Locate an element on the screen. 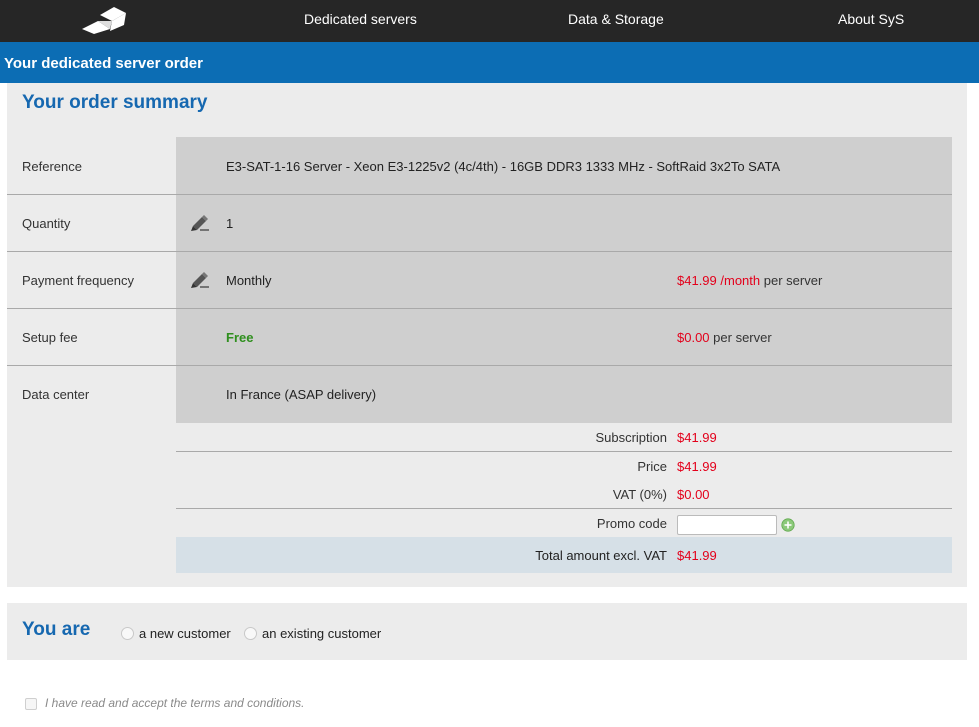 The width and height of the screenshot is (979, 727). nav-link-dedicated-servers: Dedicated servers is located at coordinates (360, 19).